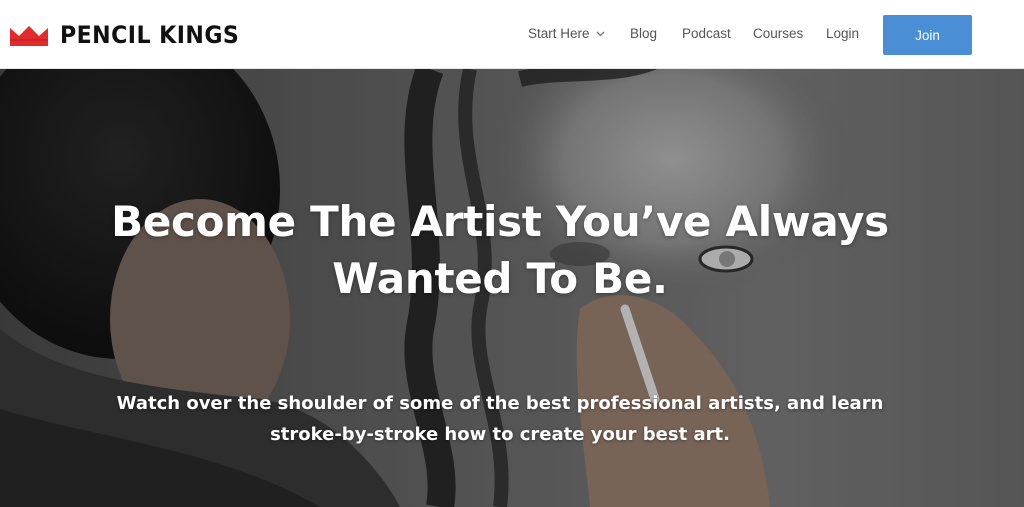 Image resolution: width=1024 pixels, height=507 pixels. I want to click on nav-item-blog: Blog, so click(643, 33).